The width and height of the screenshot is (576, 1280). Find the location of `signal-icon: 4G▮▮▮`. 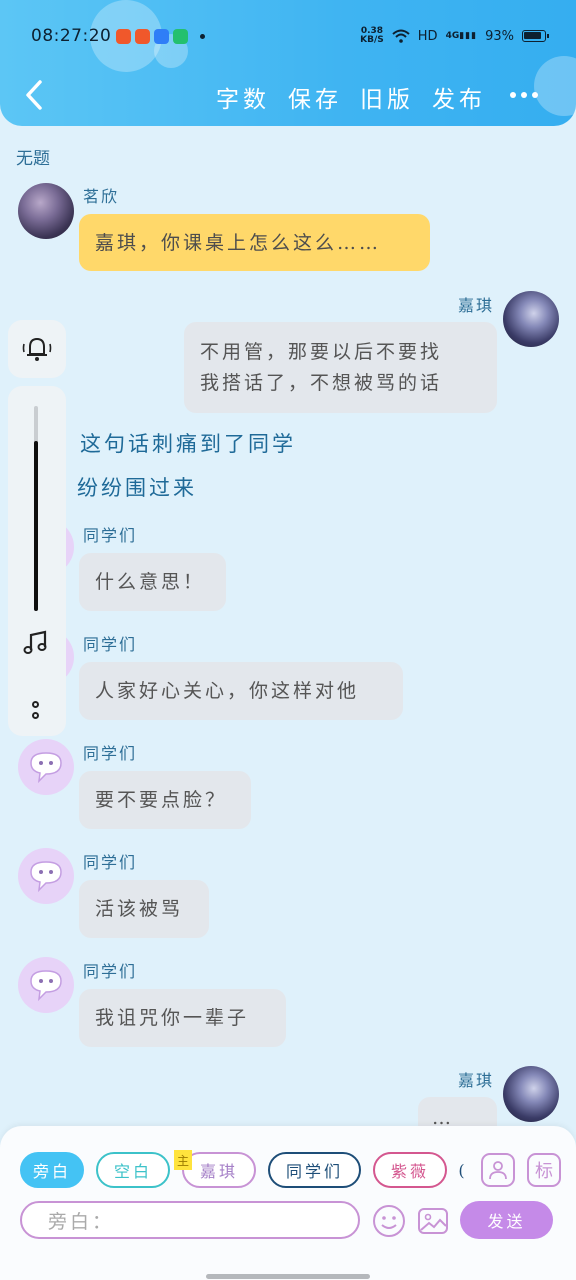

signal-icon: 4G▮▮▮ is located at coordinates (461, 36).